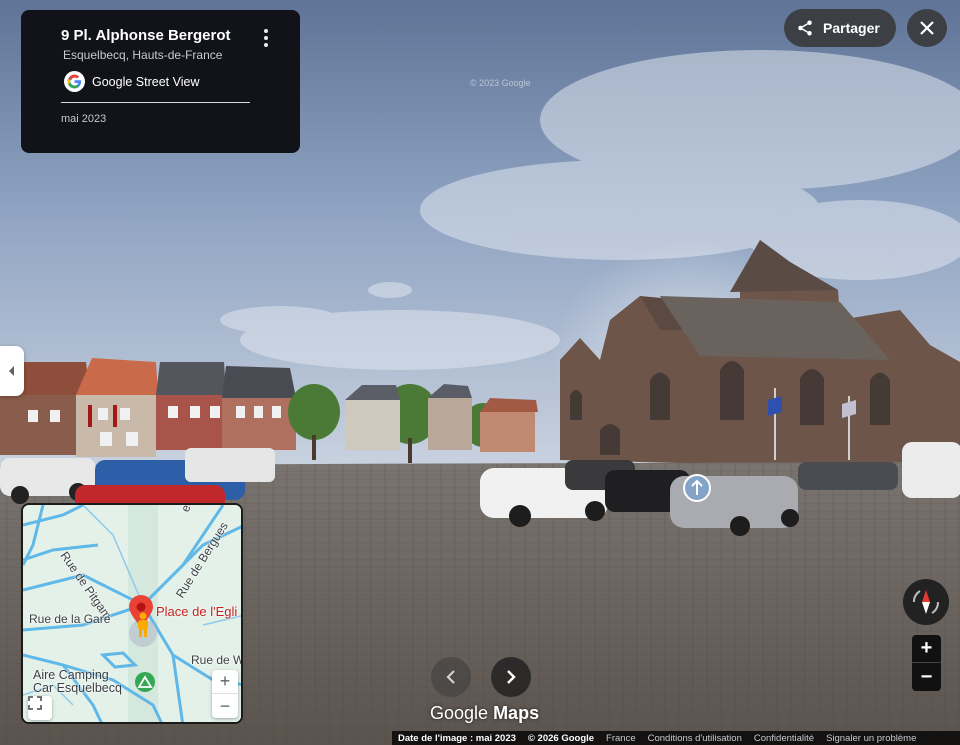  I want to click on footer-privacy-link: Confidentialité, so click(784, 738).